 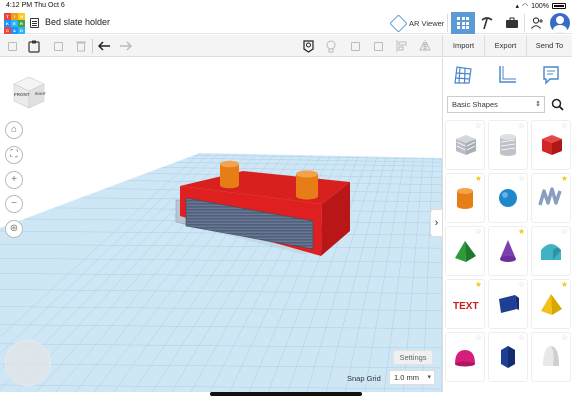 I want to click on shape-text: TEXT ★, so click(x=465, y=304).